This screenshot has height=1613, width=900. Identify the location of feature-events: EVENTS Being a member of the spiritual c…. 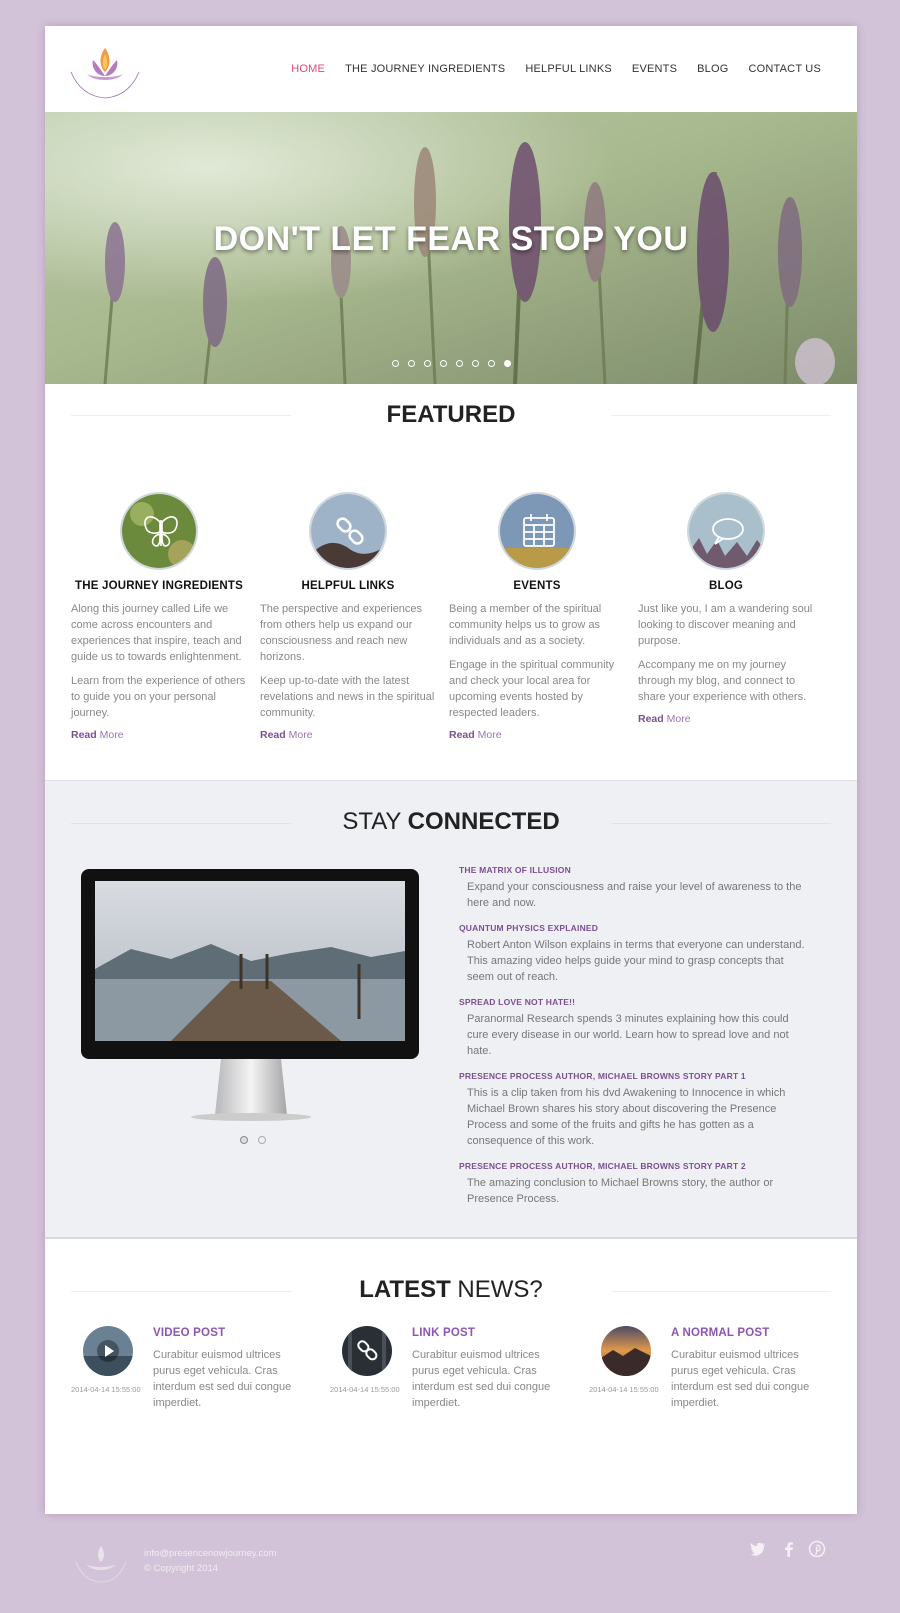
(537, 616).